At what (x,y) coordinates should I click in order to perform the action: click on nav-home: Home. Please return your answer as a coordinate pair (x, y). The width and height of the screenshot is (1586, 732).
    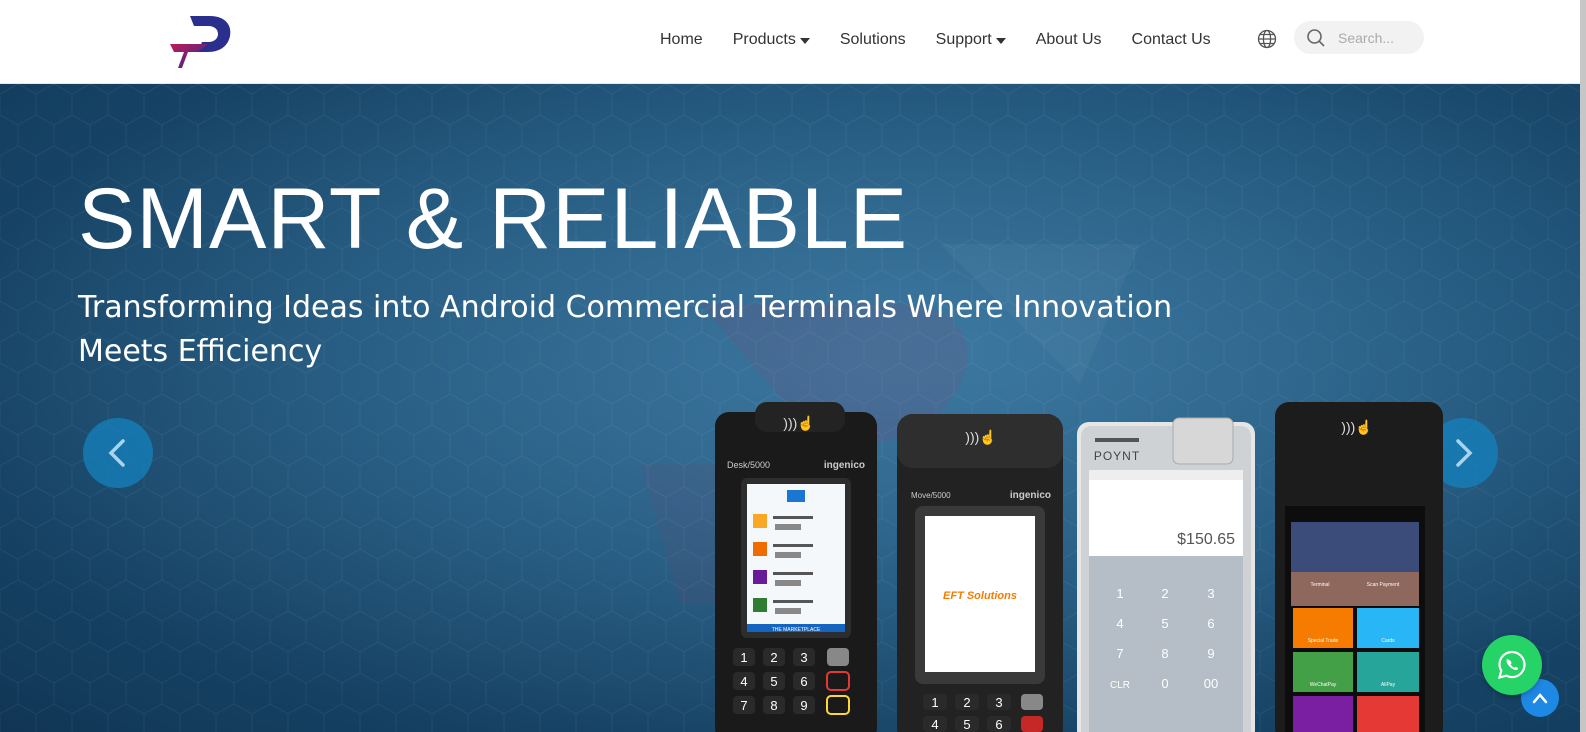
    Looking at the image, I should click on (681, 40).